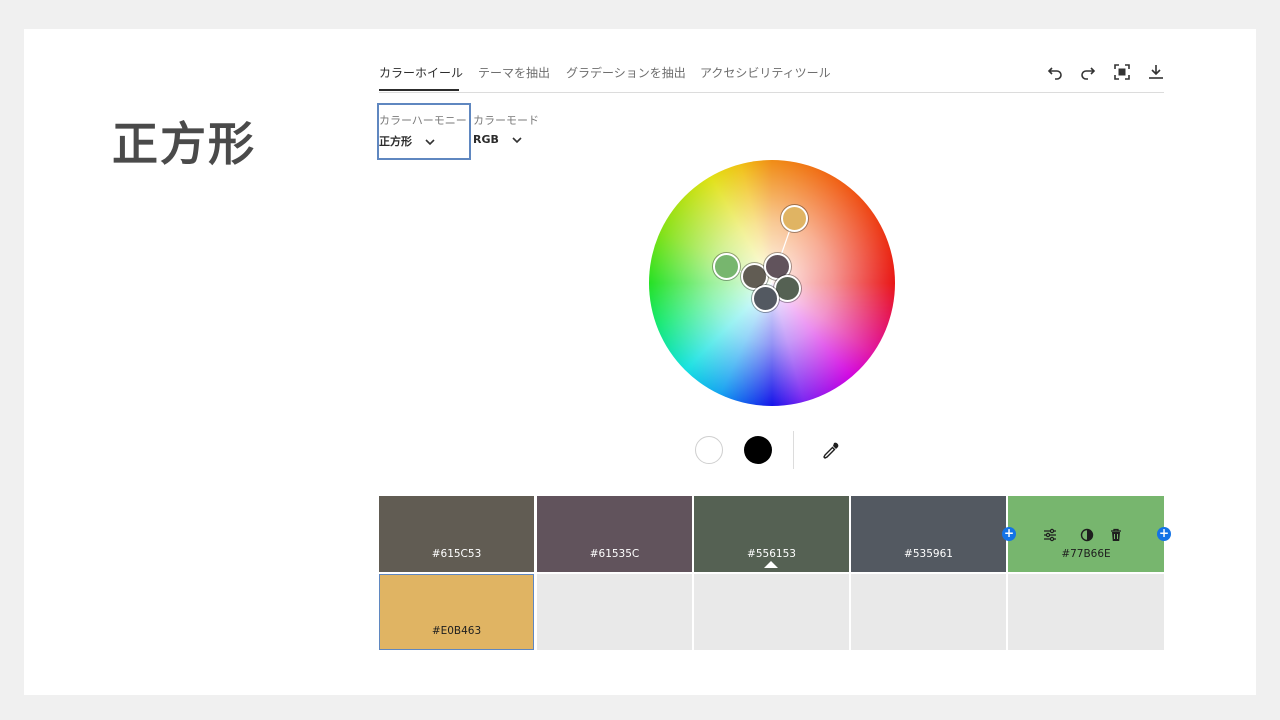 The width and height of the screenshot is (1280, 720). I want to click on color-mode-dropdown: カラーモード RGB, so click(506, 129).